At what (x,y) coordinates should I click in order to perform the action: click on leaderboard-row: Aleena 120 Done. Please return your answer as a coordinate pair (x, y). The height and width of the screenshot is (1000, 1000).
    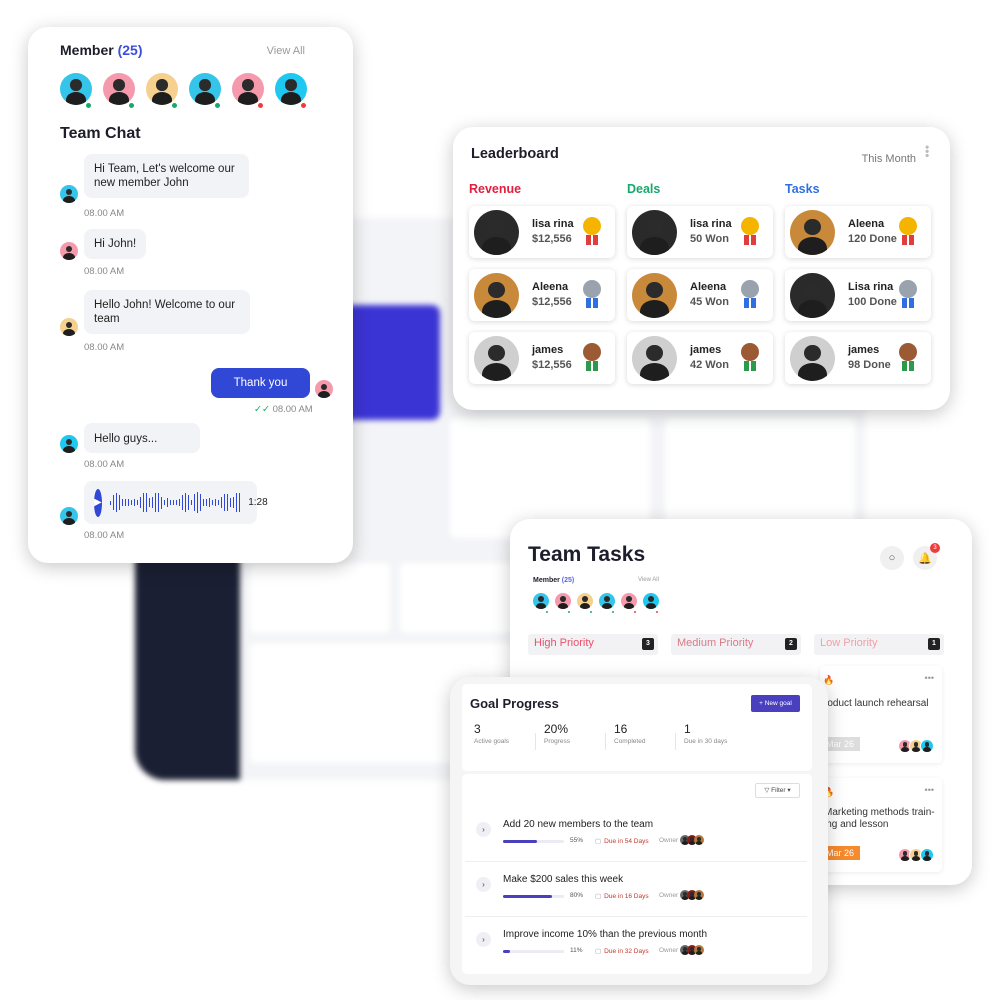
    Looking at the image, I should click on (858, 232).